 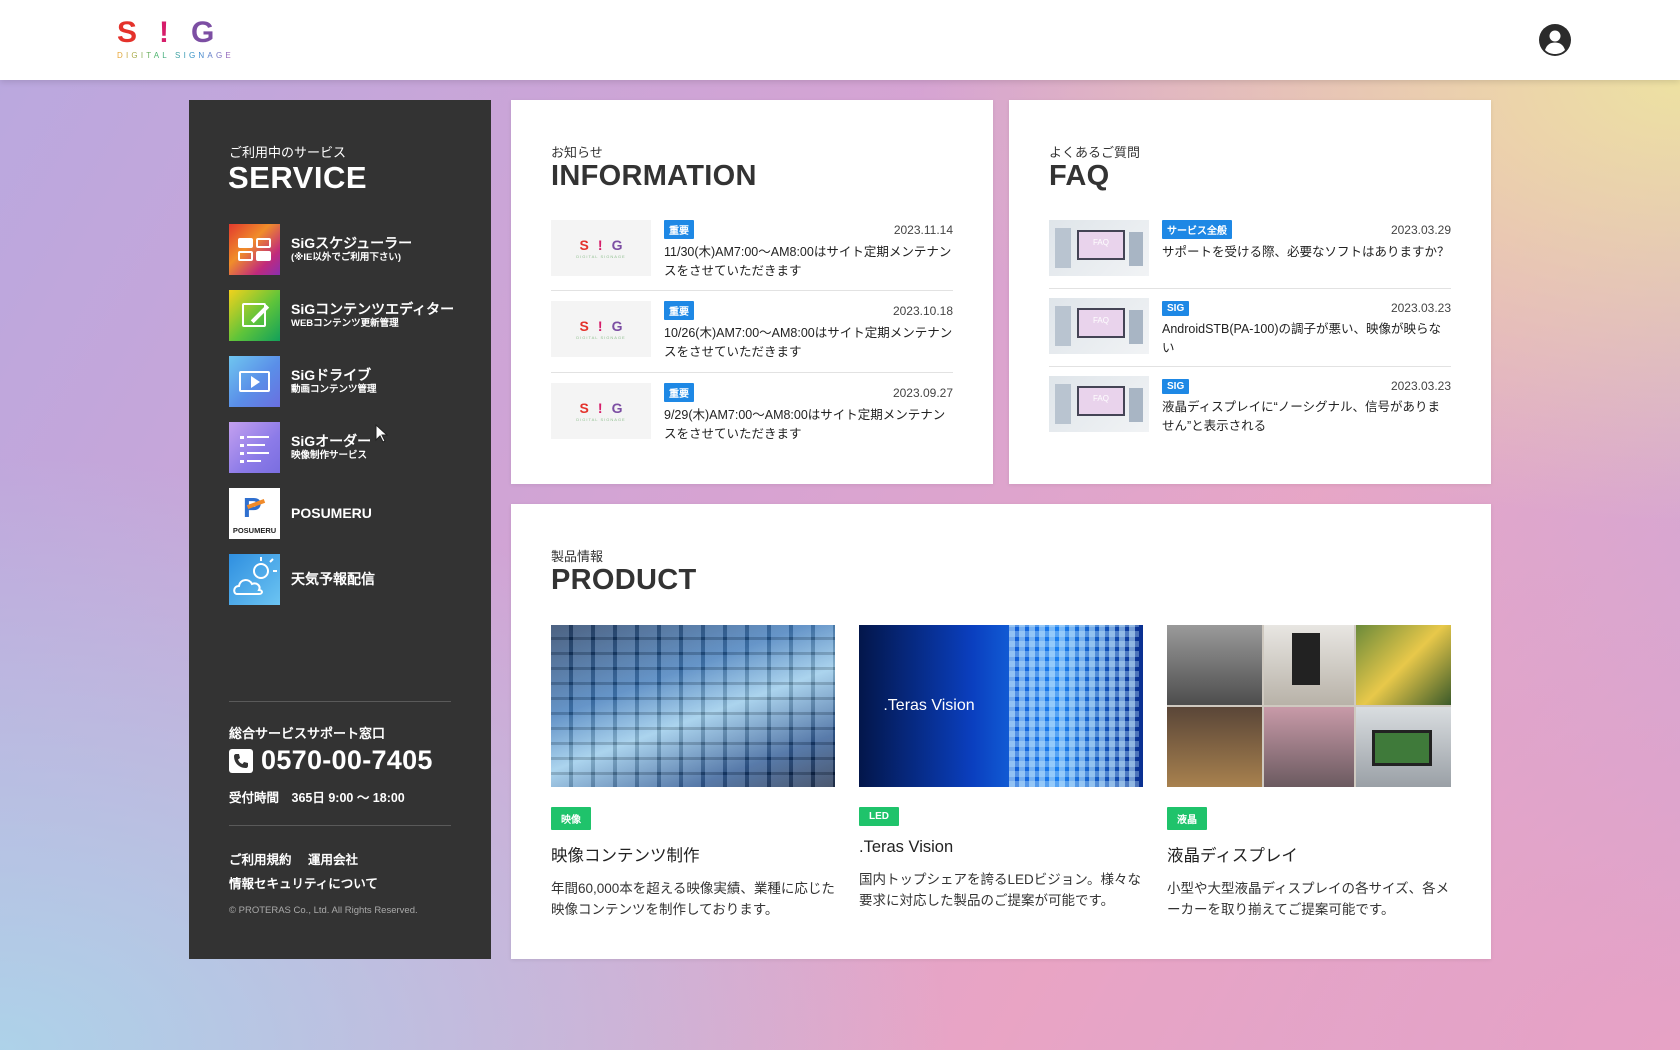 I want to click on video-wall-image, so click(x=693, y=706).